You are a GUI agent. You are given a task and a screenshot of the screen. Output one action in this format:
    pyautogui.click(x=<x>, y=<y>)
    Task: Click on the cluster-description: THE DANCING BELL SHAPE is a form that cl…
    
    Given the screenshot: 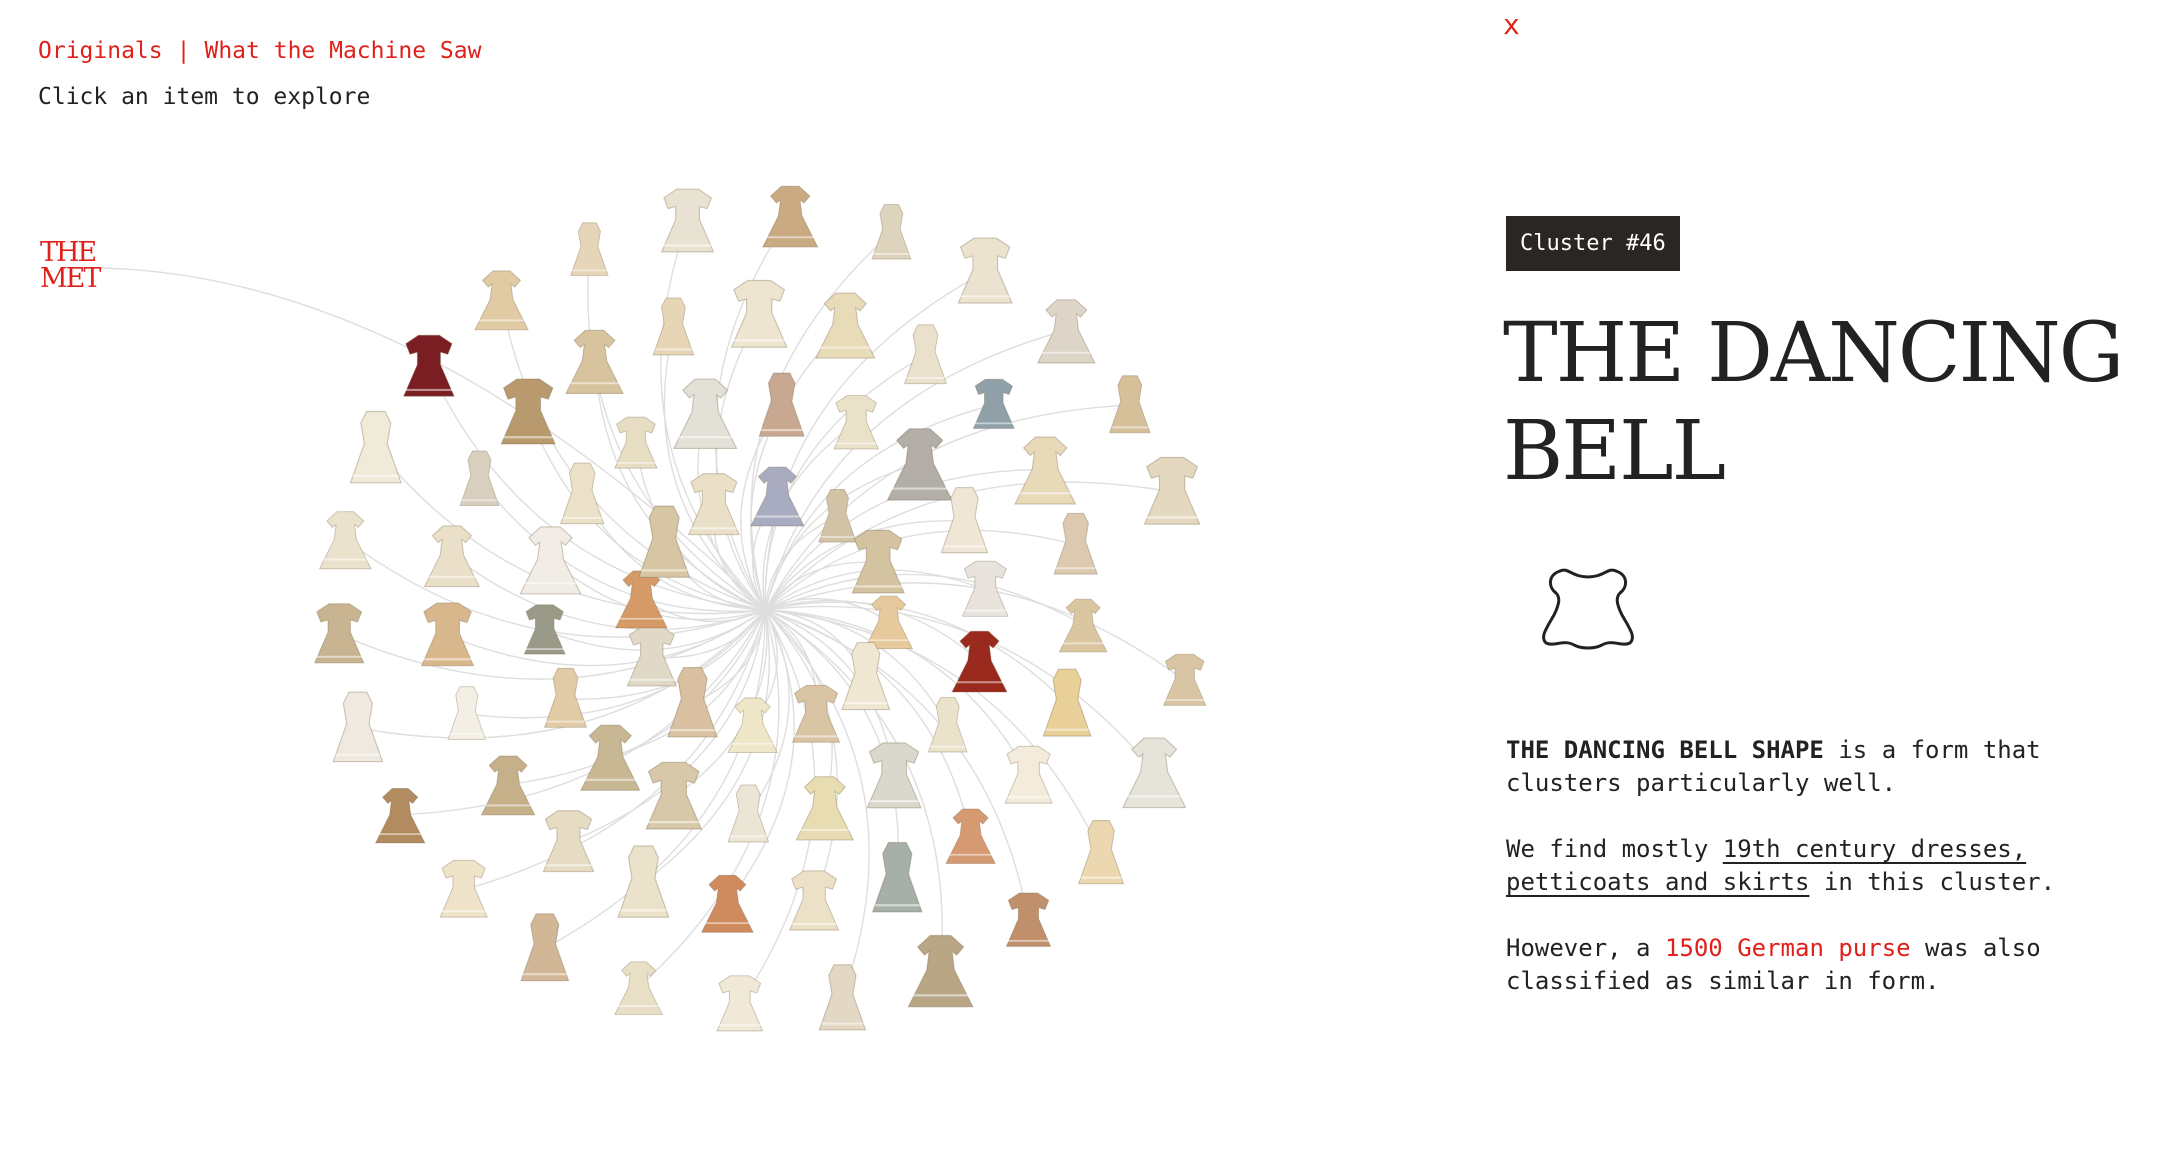 What is the action you would take?
    pyautogui.click(x=1811, y=882)
    